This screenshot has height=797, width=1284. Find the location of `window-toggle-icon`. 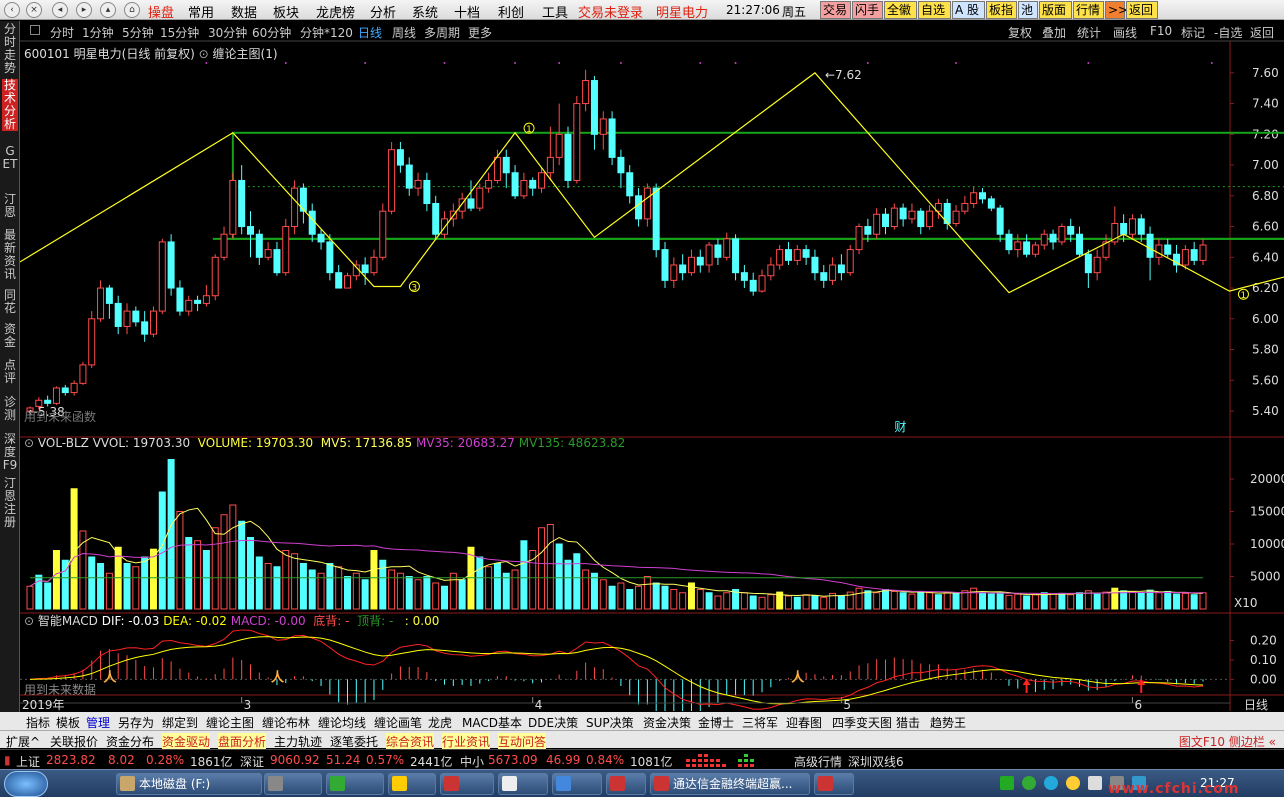

window-toggle-icon is located at coordinates (35, 30).